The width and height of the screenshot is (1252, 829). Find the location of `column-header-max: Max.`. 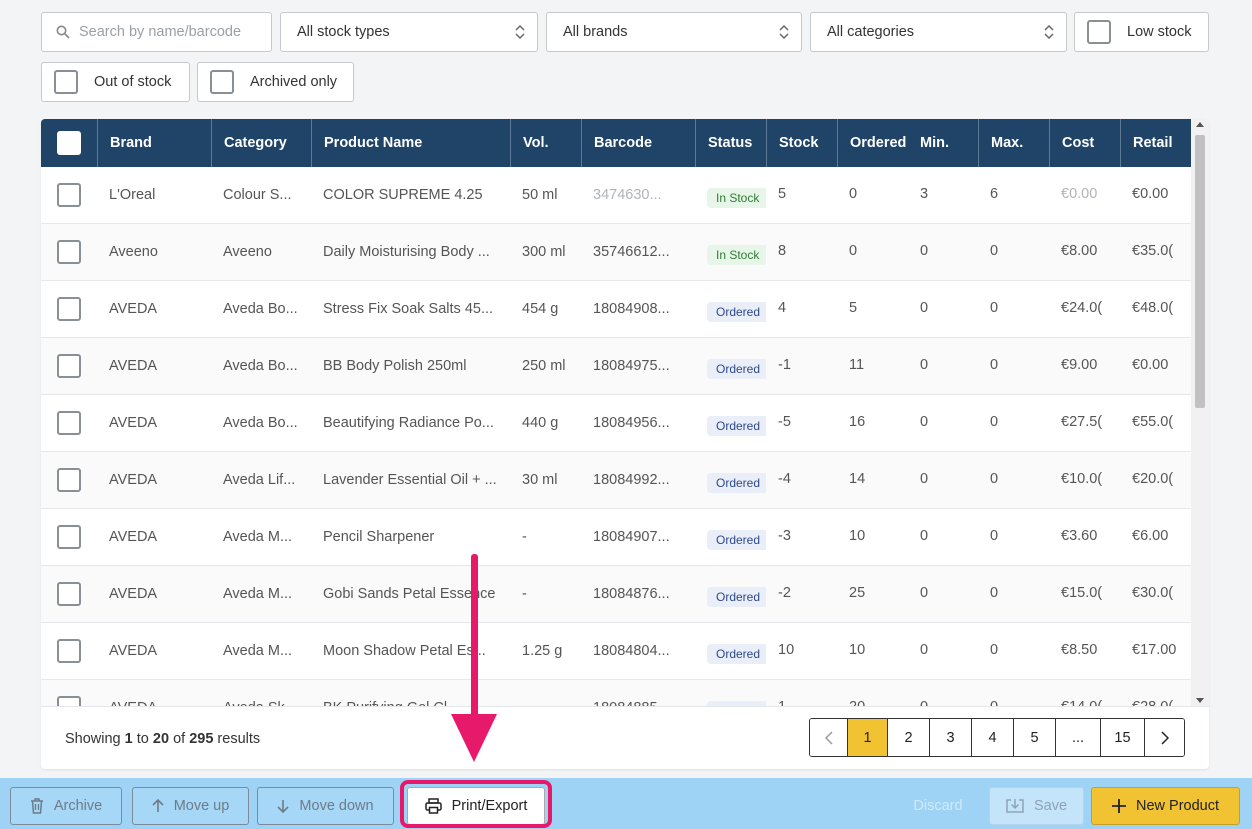

column-header-max: Max. is located at coordinates (1013, 143).